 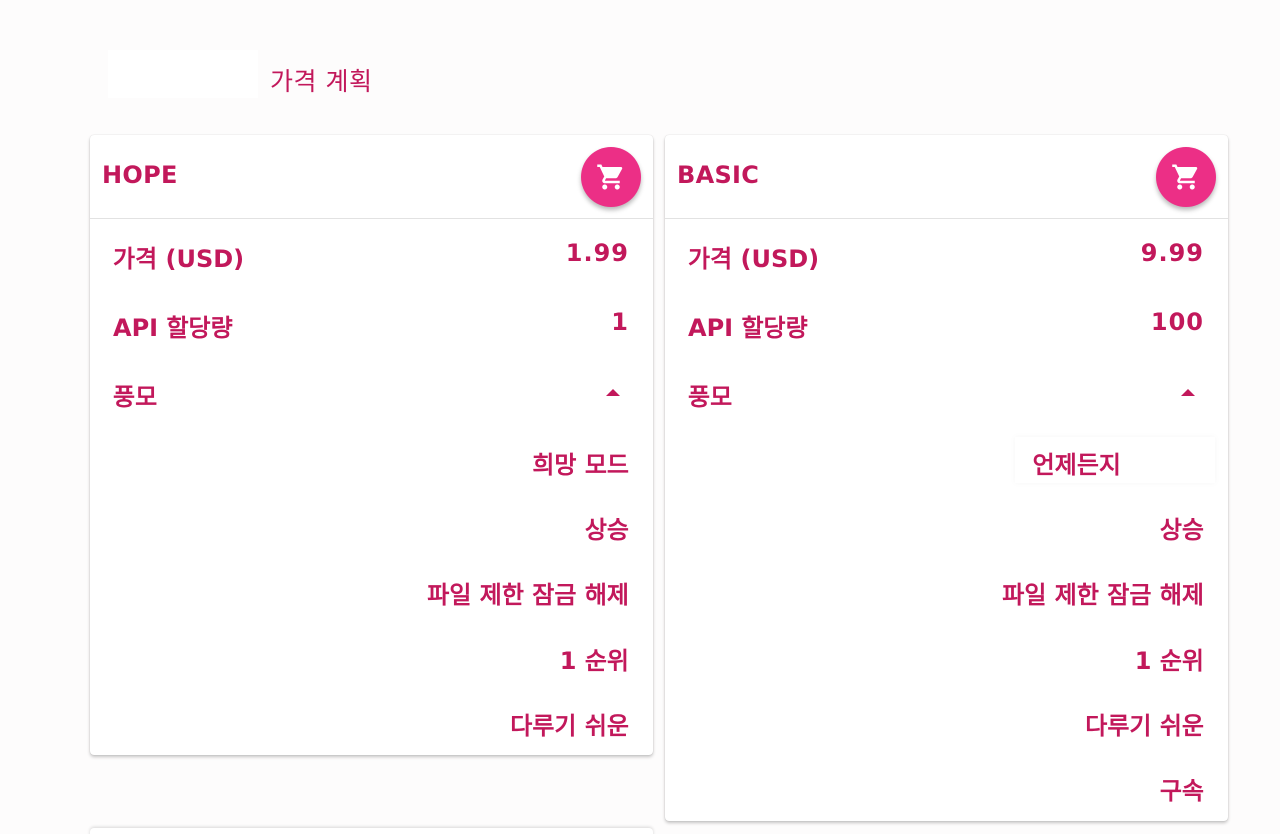 What do you see at coordinates (1181, 791) in the screenshot?
I see `feature-item: 구속` at bounding box center [1181, 791].